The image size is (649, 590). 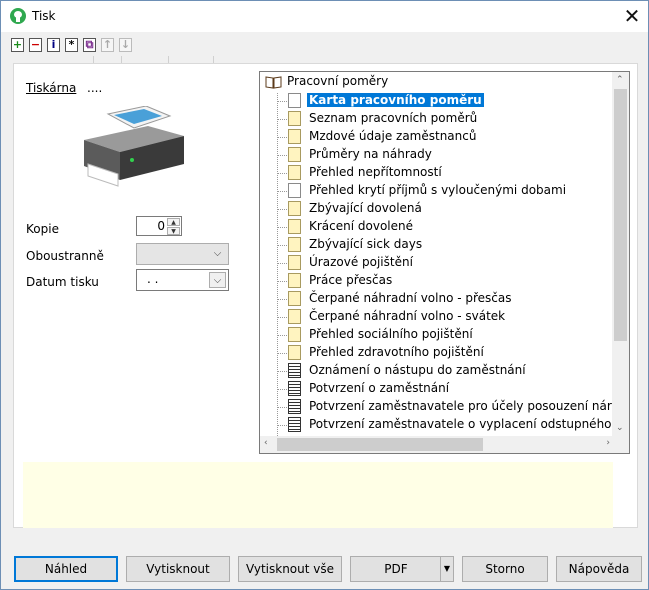 What do you see at coordinates (35, 45) in the screenshot?
I see `remove-icon: −` at bounding box center [35, 45].